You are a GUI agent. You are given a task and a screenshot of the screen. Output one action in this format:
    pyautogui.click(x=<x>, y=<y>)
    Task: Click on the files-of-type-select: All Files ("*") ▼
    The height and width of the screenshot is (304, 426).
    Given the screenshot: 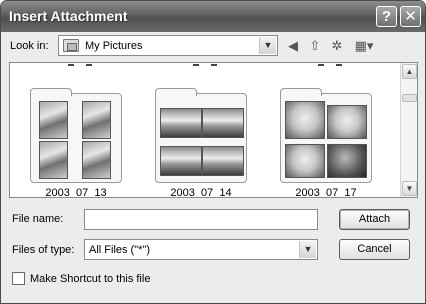 What is the action you would take?
    pyautogui.click(x=201, y=249)
    